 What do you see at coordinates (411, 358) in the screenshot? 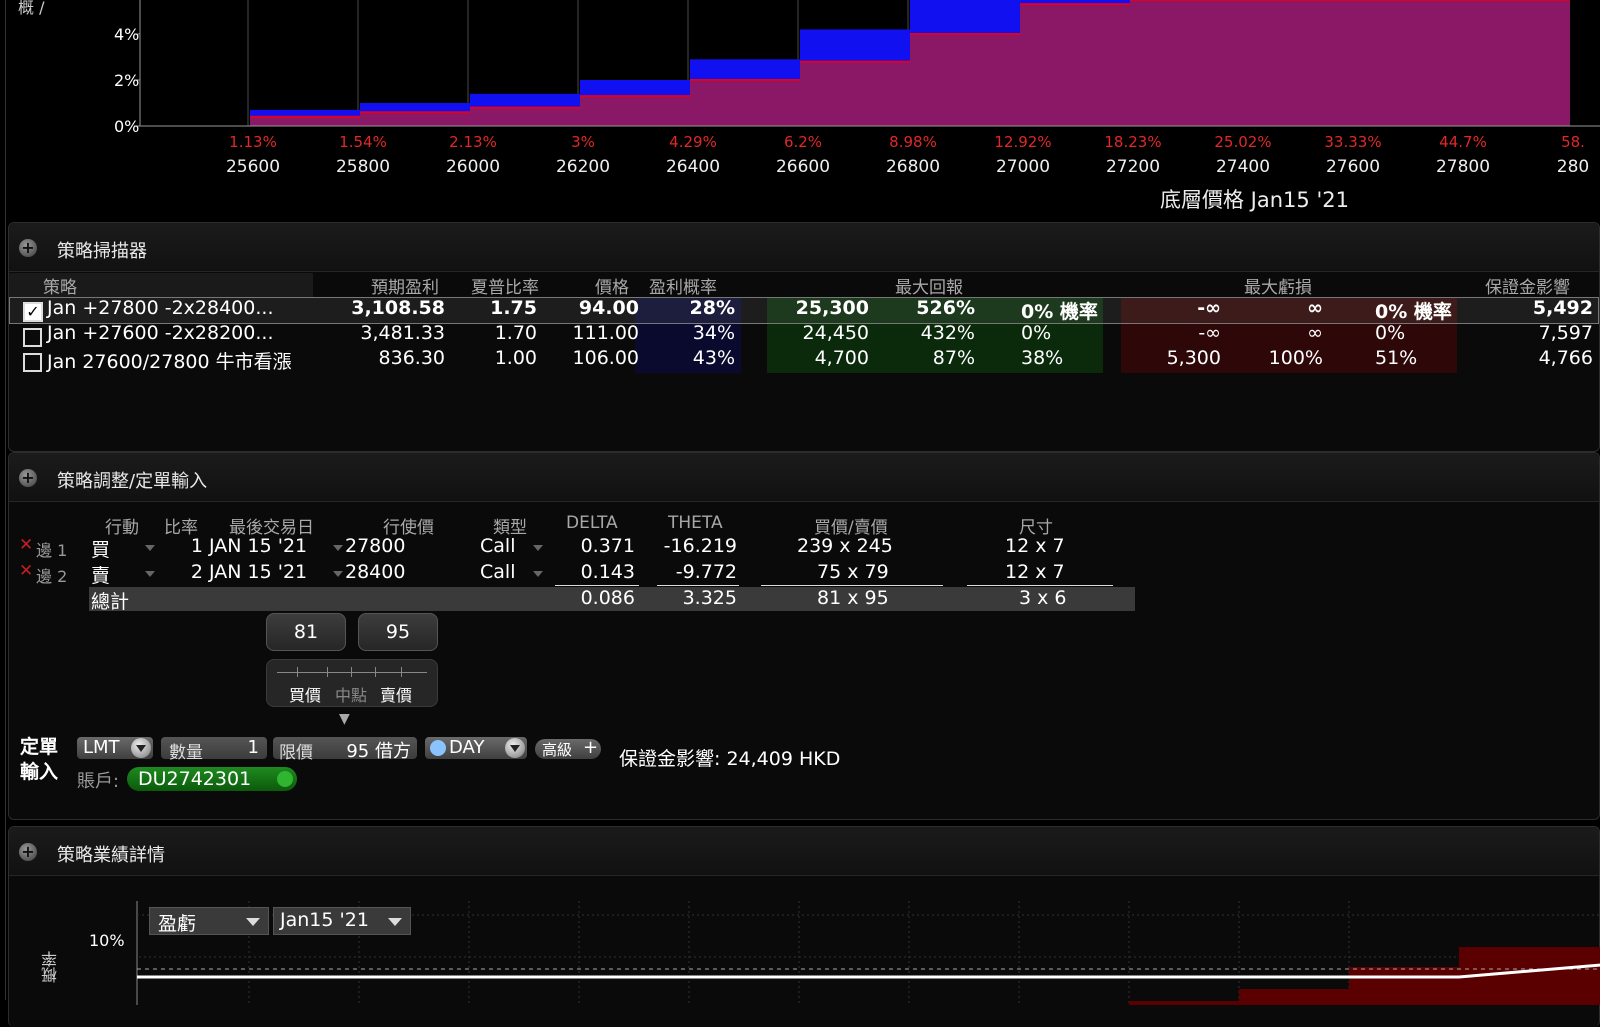
I see `row-expected: 836.30` at bounding box center [411, 358].